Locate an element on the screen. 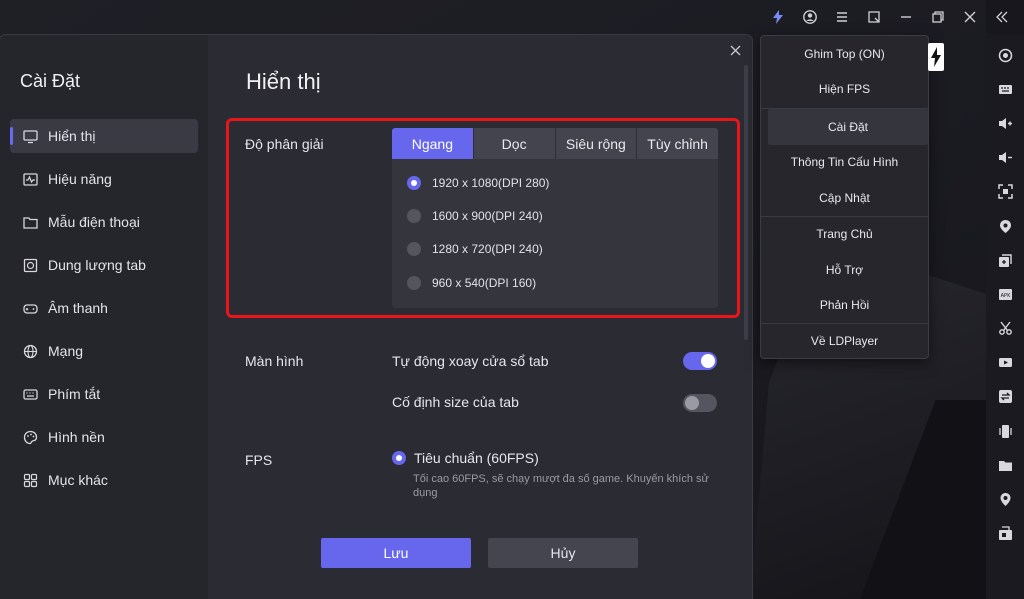 Image resolution: width=1024 pixels, height=599 pixels. nav-item-phone-model: Mẫu điện thoại is located at coordinates (104, 222).